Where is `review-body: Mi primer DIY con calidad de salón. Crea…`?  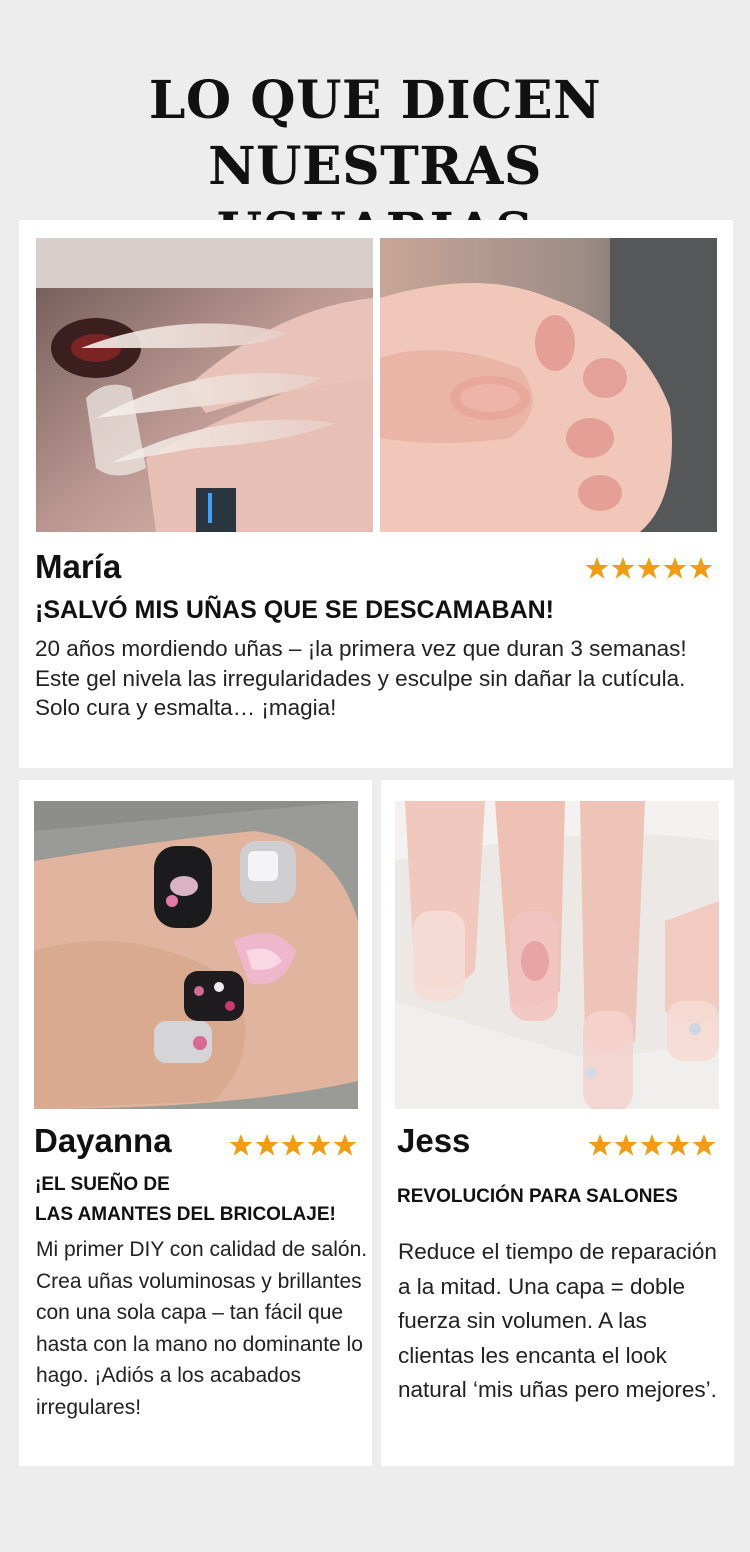 review-body: Mi primer DIY con calidad de salón. Crea… is located at coordinates (202, 1328).